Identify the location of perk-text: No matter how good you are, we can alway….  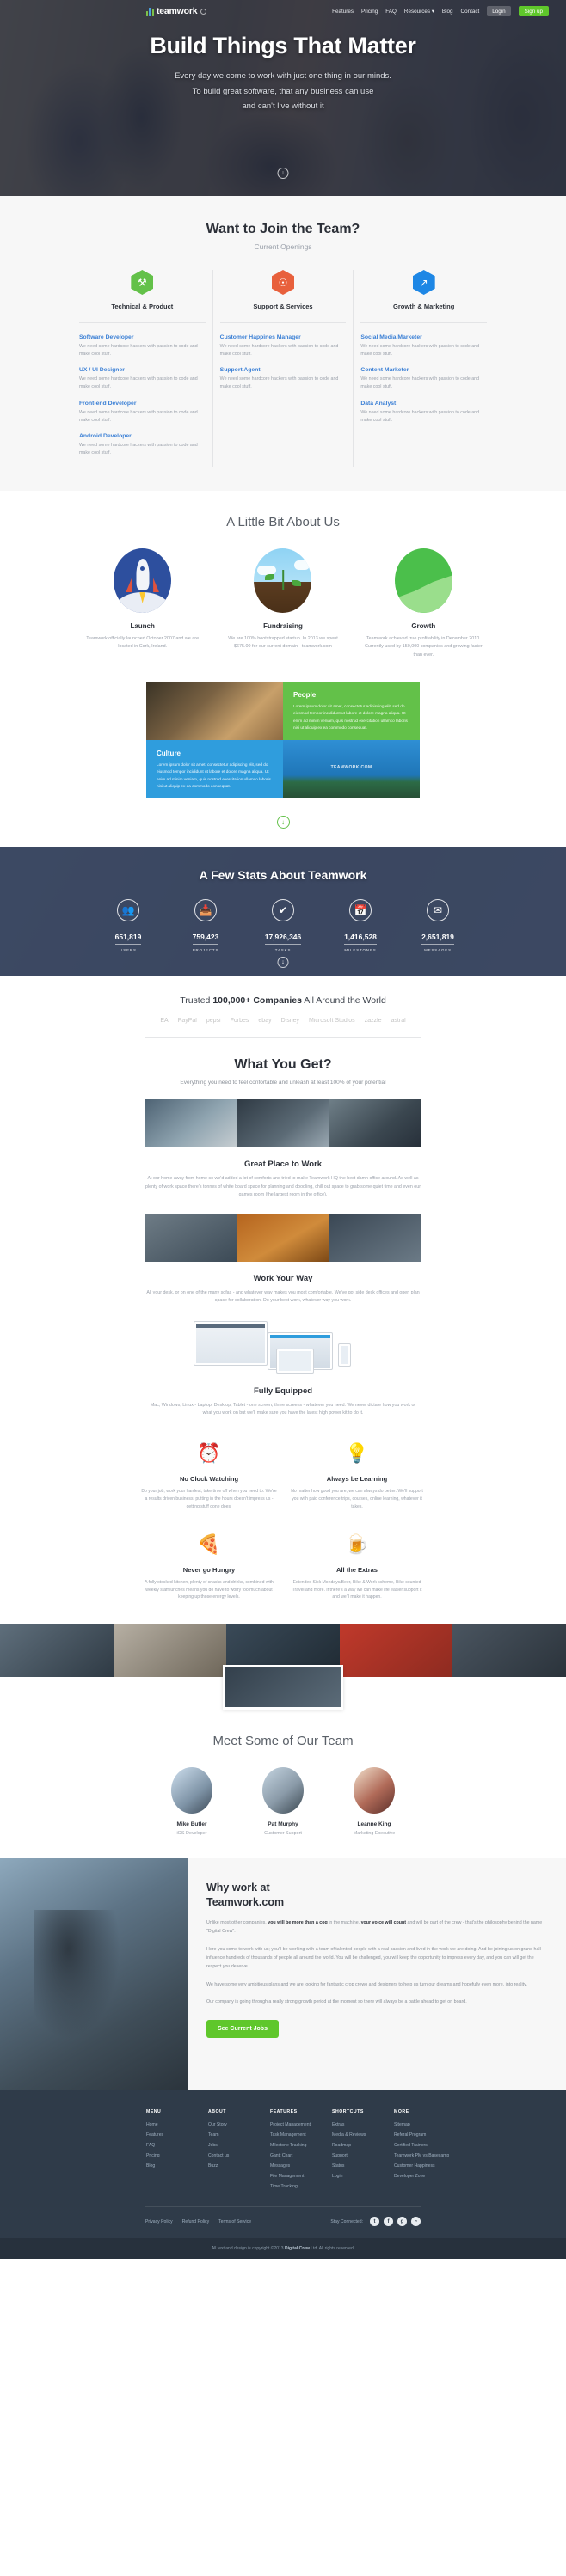
(357, 1498).